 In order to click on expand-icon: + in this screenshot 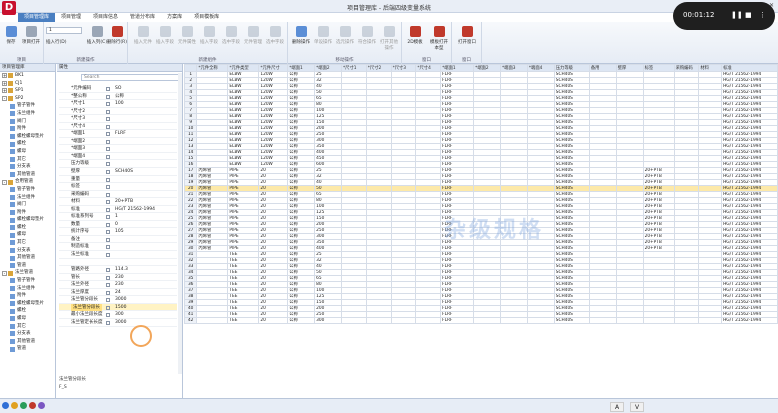, I will do `click(4, 76)`.